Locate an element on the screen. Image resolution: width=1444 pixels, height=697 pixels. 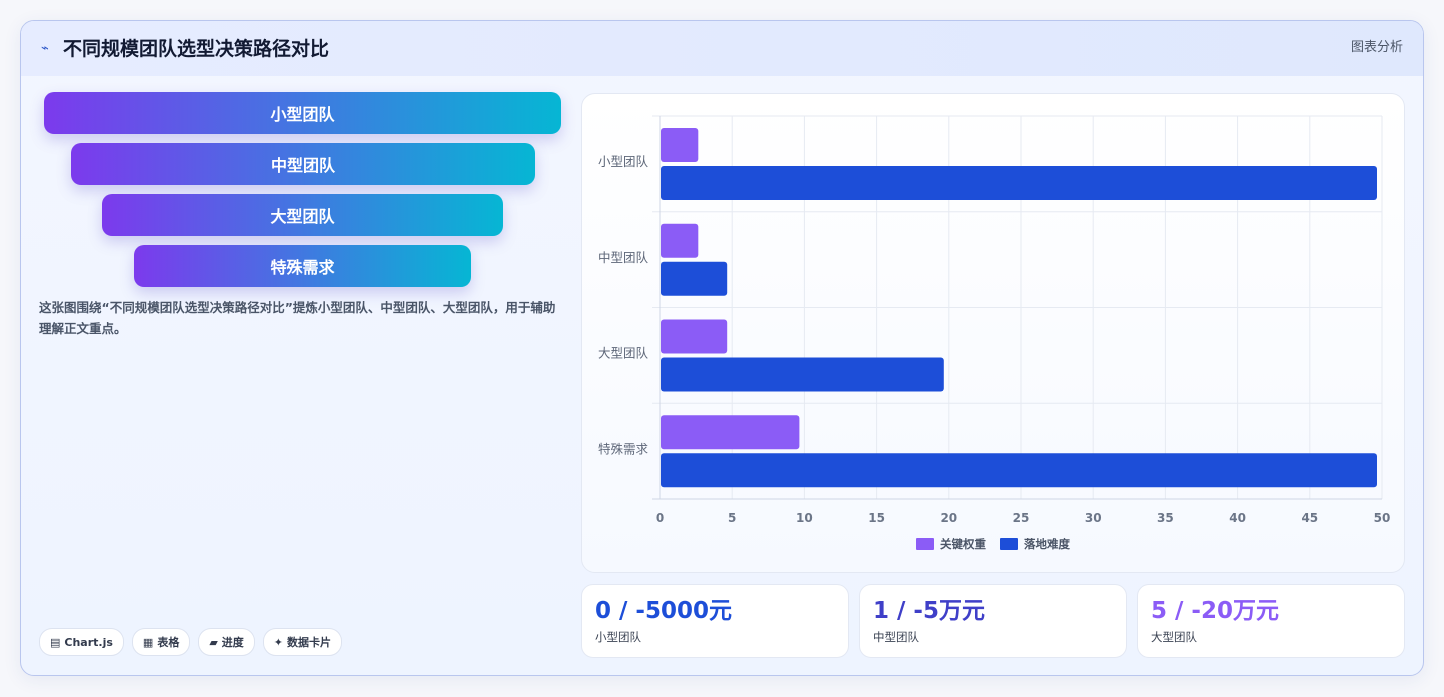
x-tick-label: 25 is located at coordinates (1021, 518).